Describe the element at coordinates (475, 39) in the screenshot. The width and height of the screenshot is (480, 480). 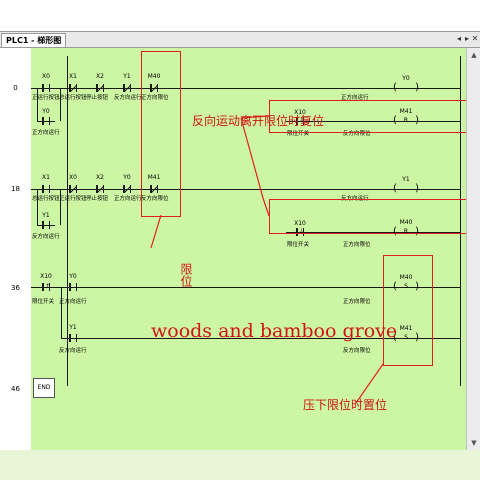
I see `close-icon: ✕` at that location.